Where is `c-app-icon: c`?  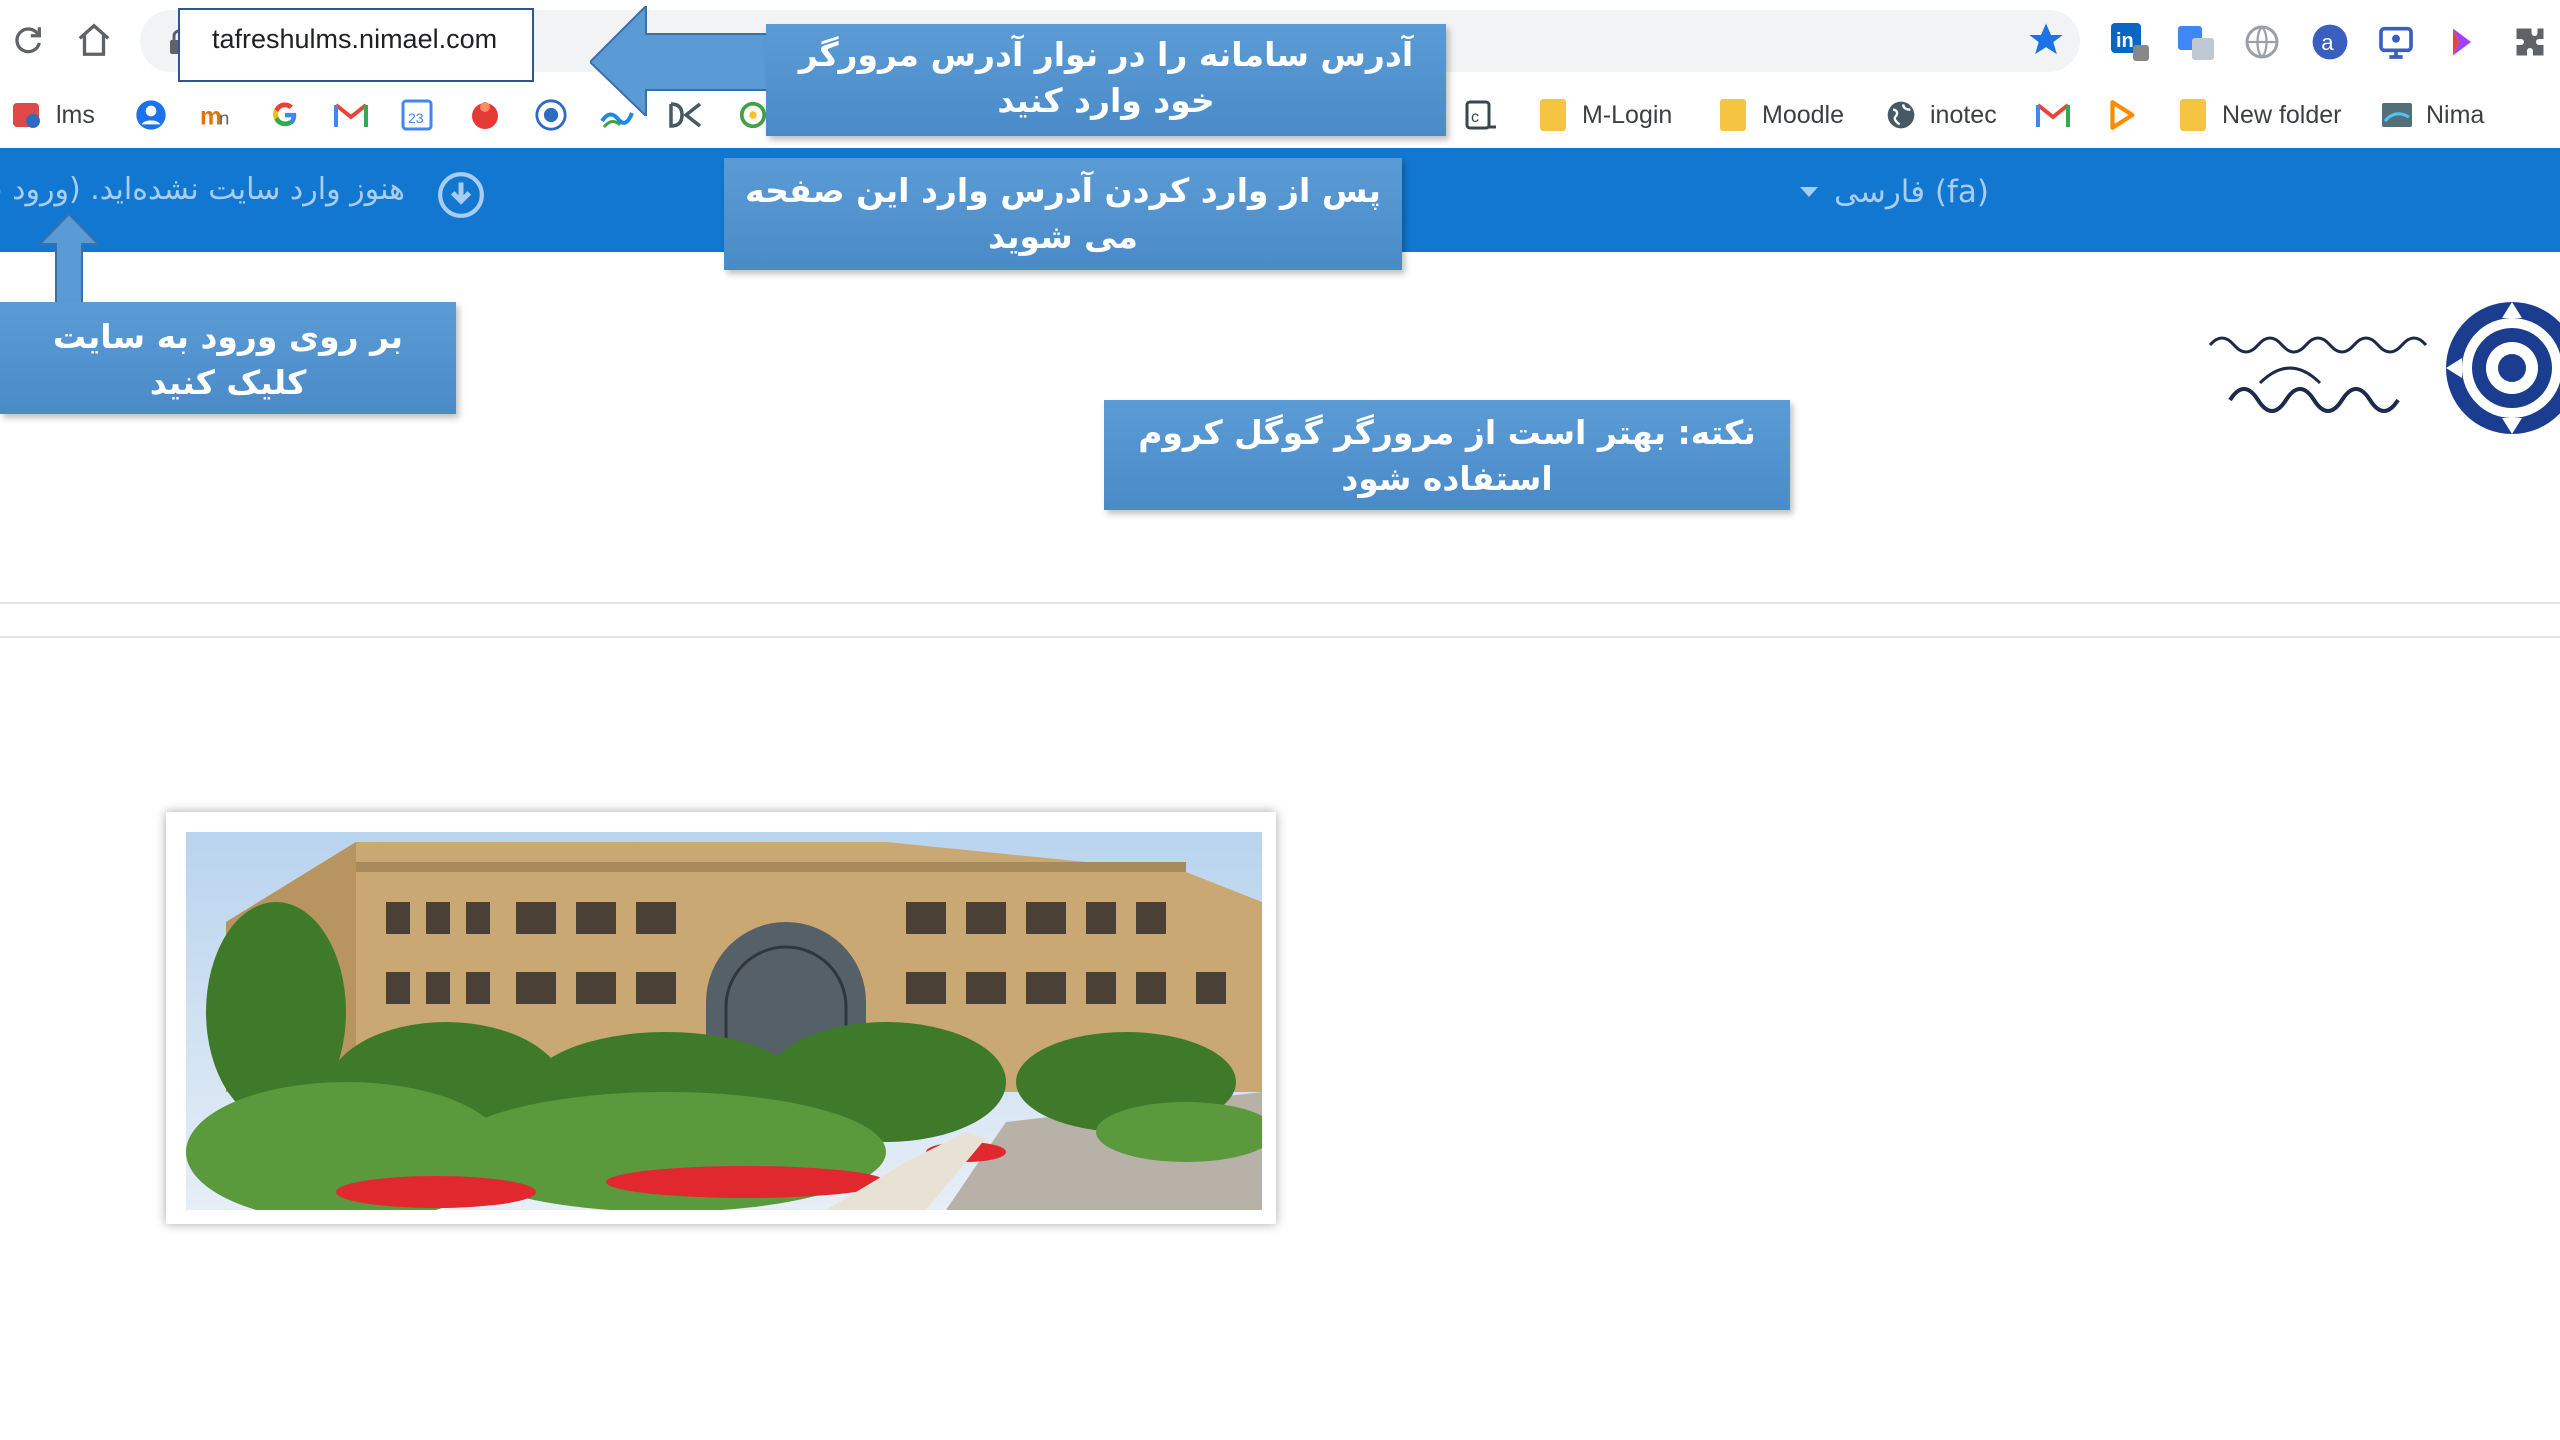 c-app-icon: c is located at coordinates (1481, 115).